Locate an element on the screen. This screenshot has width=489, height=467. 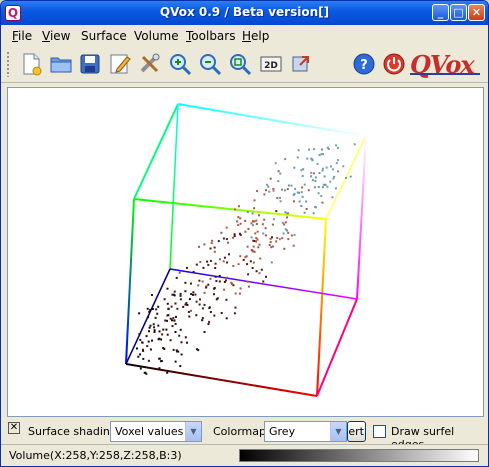
edit-button is located at coordinates (120, 64).